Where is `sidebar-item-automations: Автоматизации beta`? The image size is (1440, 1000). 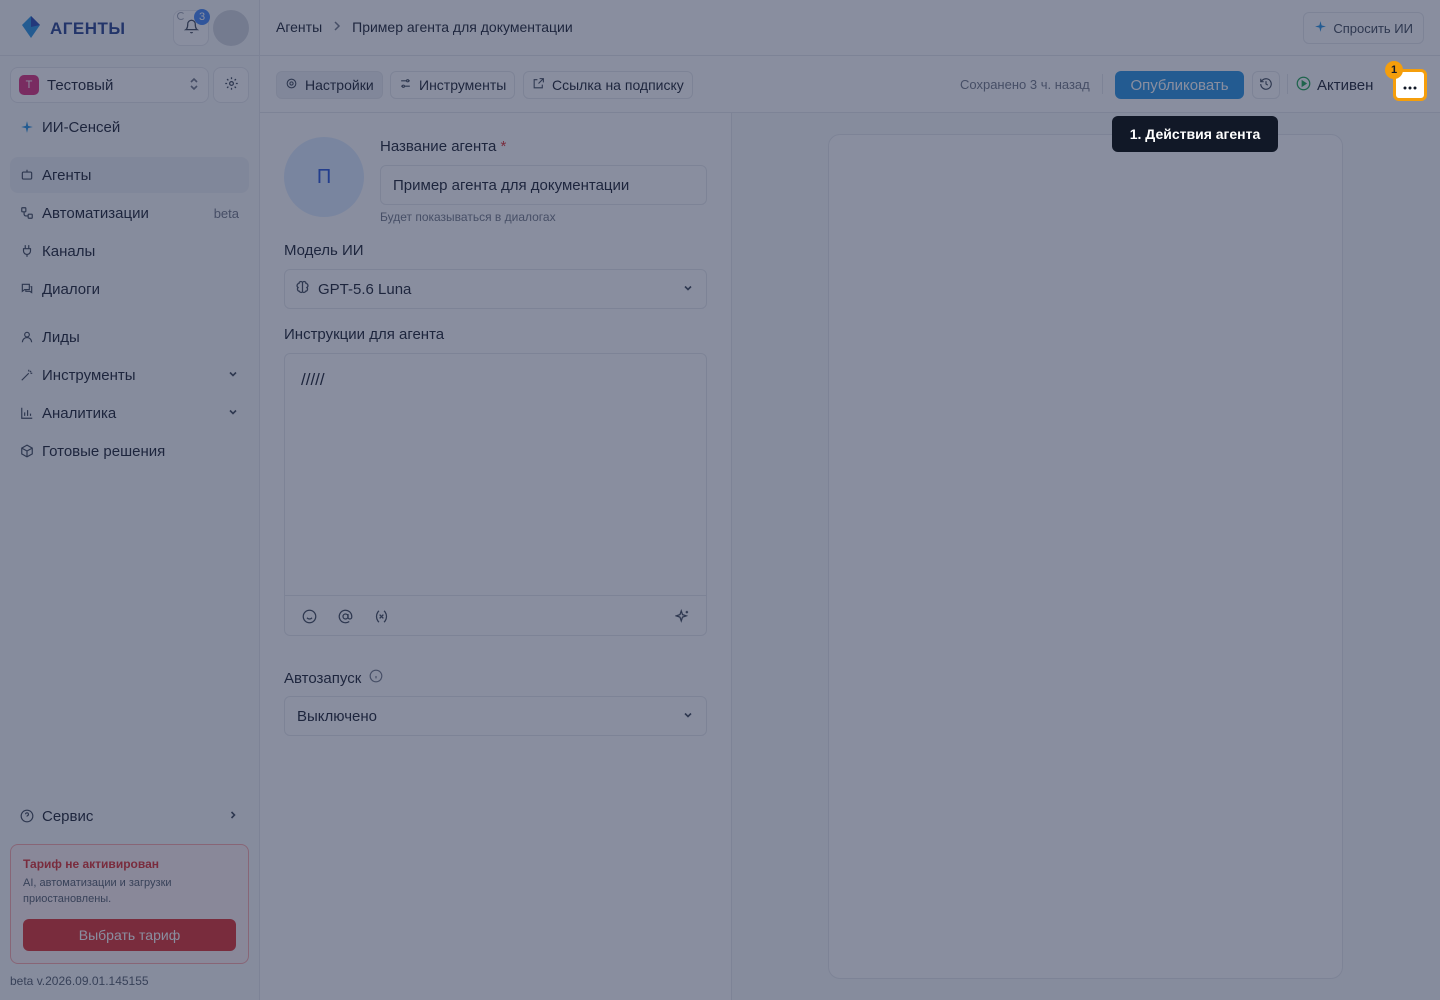
sidebar-item-automations: Автоматизации beta is located at coordinates (129, 213).